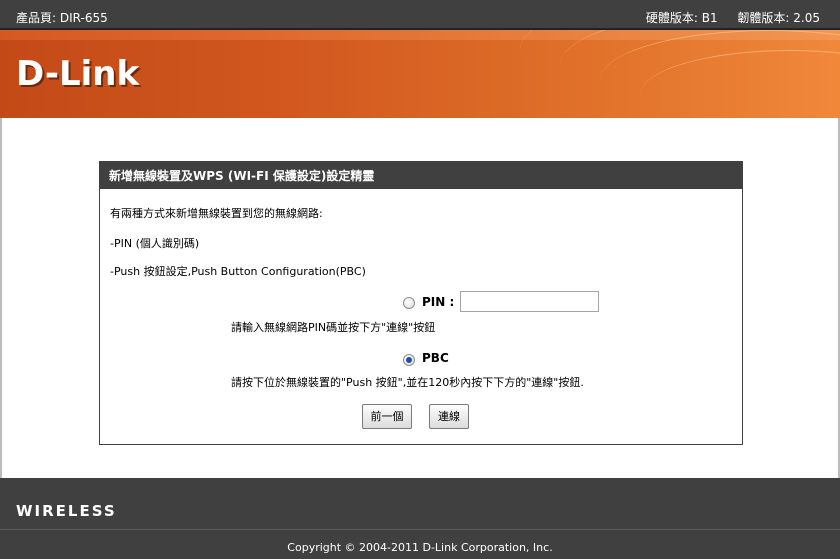 The height and width of the screenshot is (559, 840). What do you see at coordinates (409, 360) in the screenshot?
I see `pbc-radio-button` at bounding box center [409, 360].